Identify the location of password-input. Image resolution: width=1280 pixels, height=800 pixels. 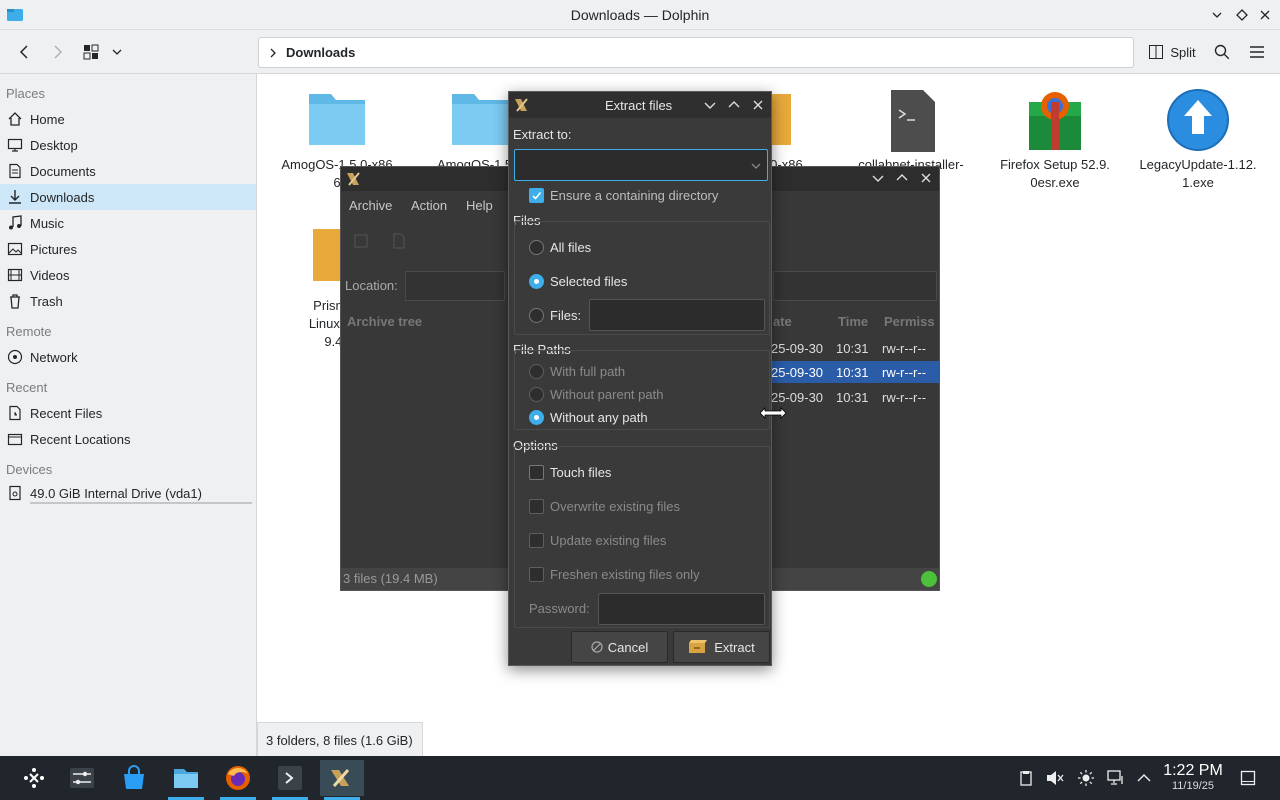
(681, 609).